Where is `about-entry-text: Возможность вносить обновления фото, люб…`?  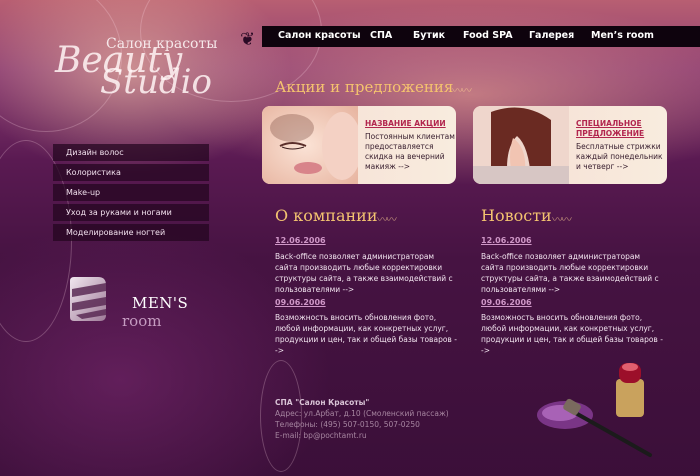
about-entry-text: Возможность вносить обновления фото, люб… is located at coordinates (366, 334).